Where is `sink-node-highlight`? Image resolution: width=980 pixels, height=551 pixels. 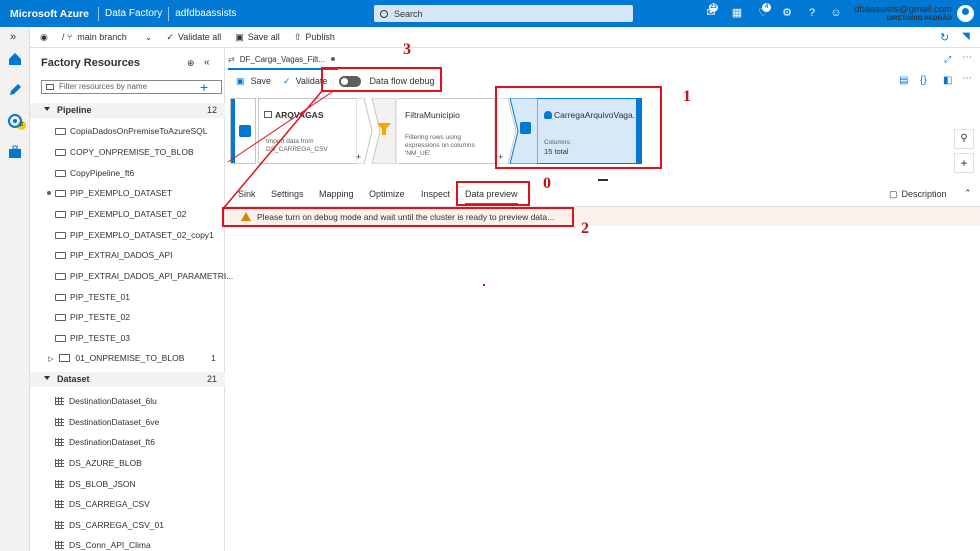
sink-node-highlight is located at coordinates (578, 127).